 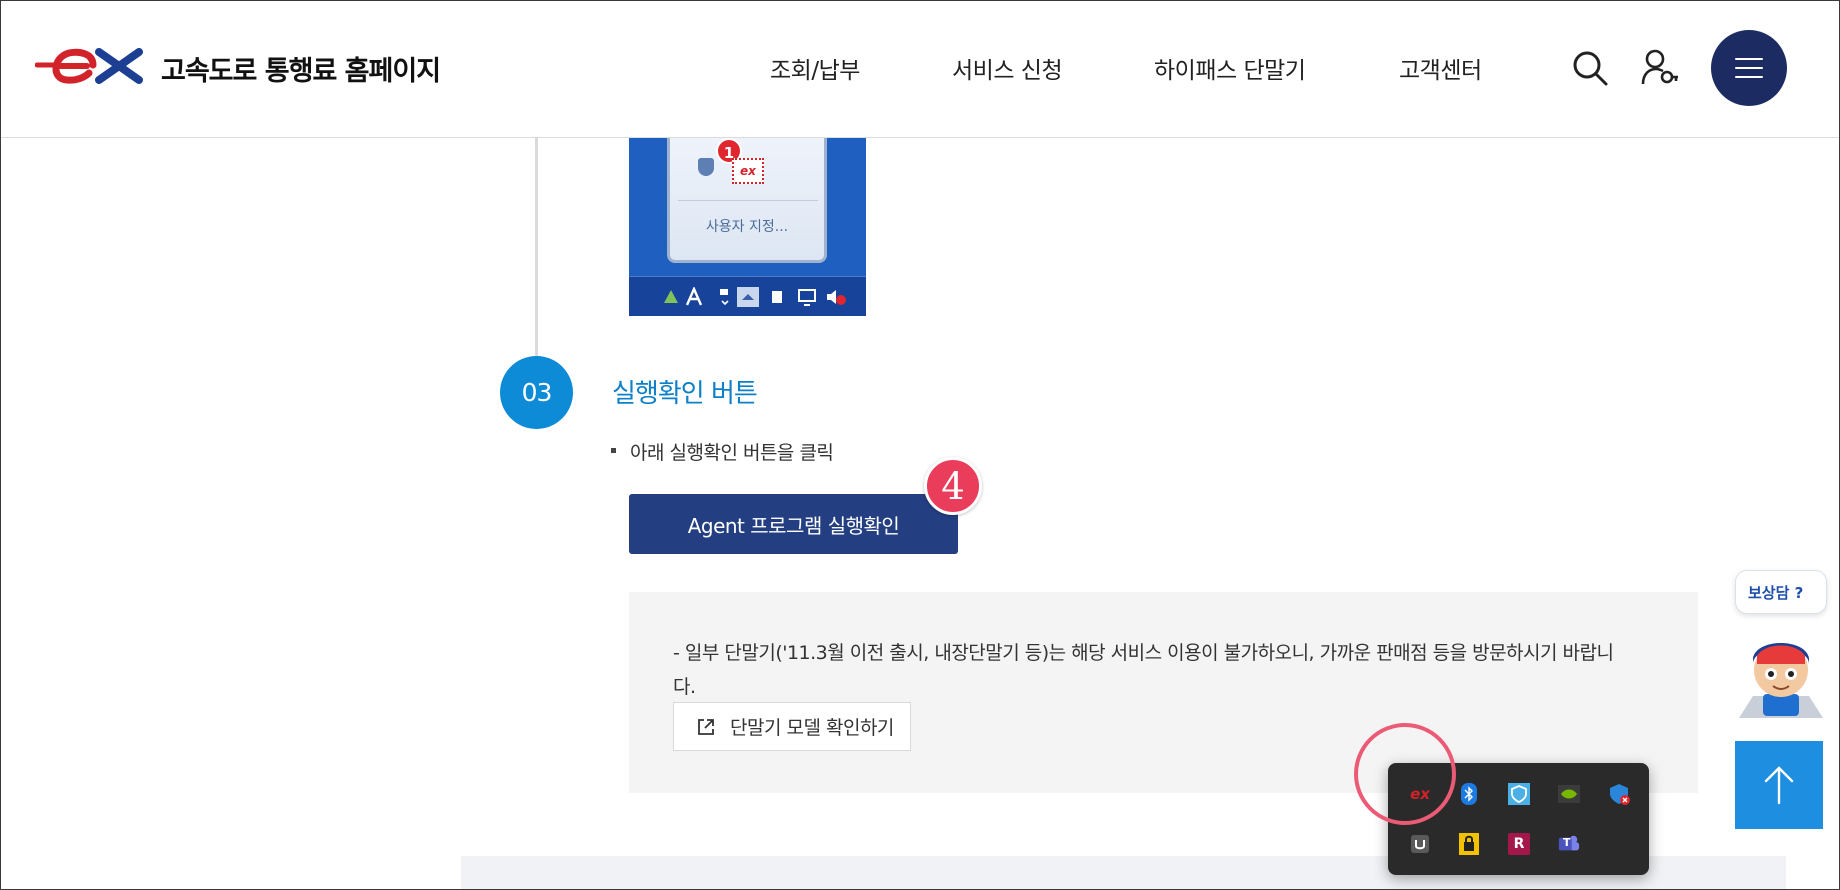 What do you see at coordinates (1781, 592) in the screenshot?
I see `chat-bubble: 보상담 ?` at bounding box center [1781, 592].